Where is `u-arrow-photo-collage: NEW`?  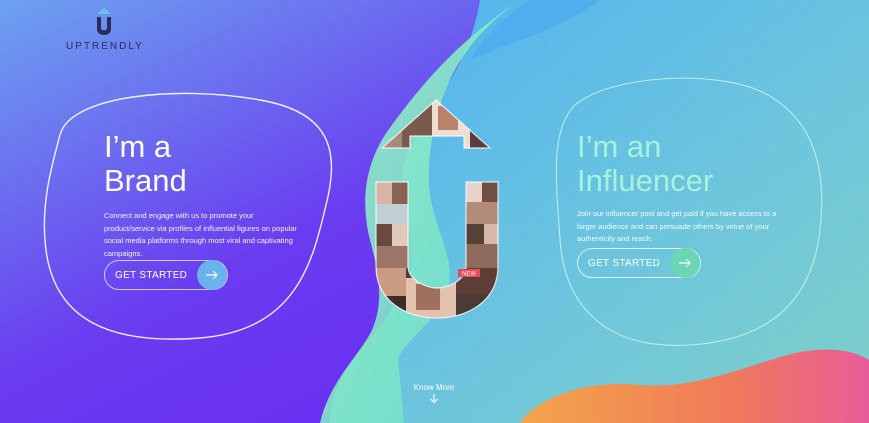 u-arrow-photo-collage: NEW is located at coordinates (437, 209).